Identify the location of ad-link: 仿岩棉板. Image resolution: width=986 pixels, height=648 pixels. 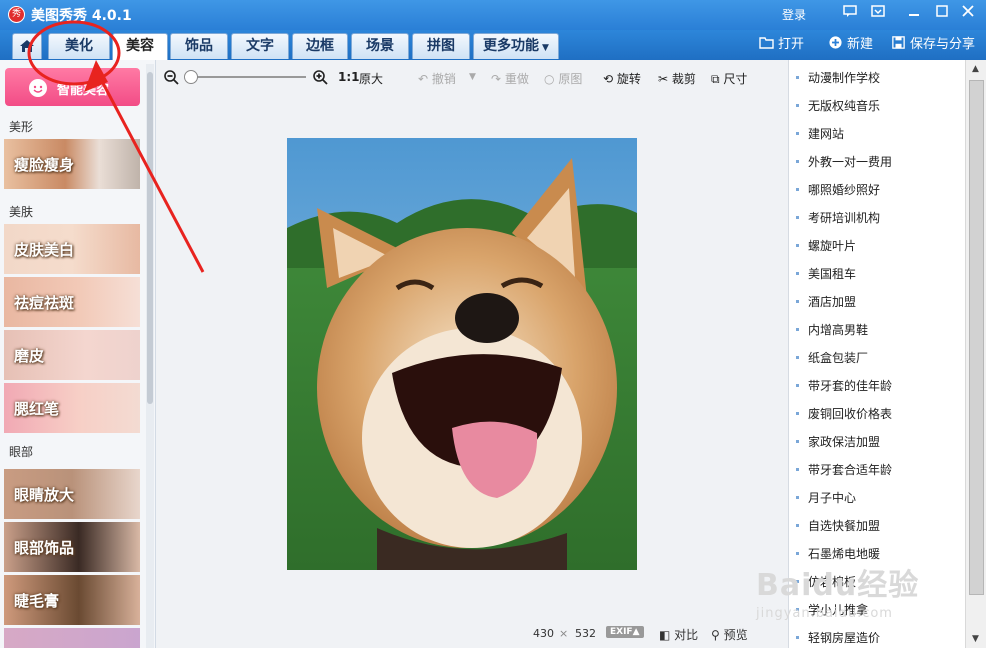
(826, 581).